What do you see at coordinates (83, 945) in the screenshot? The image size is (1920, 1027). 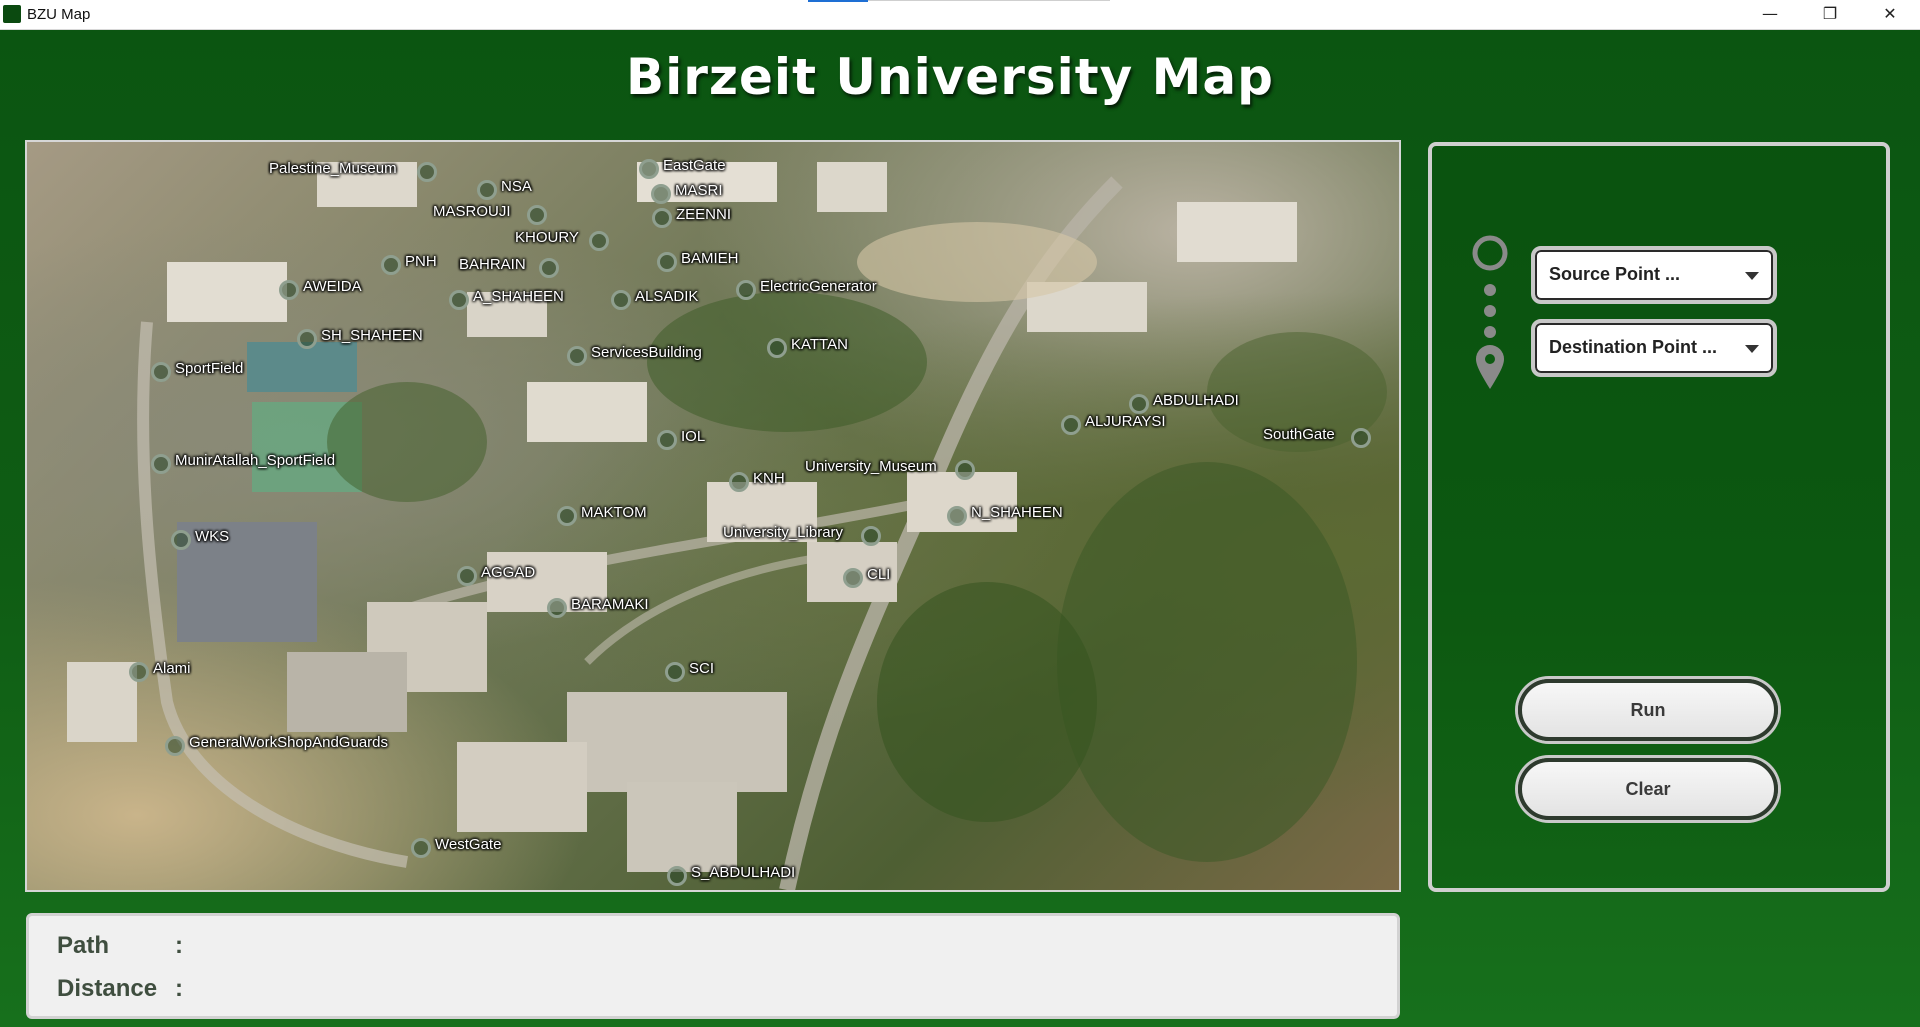 I see `path-label: Path` at bounding box center [83, 945].